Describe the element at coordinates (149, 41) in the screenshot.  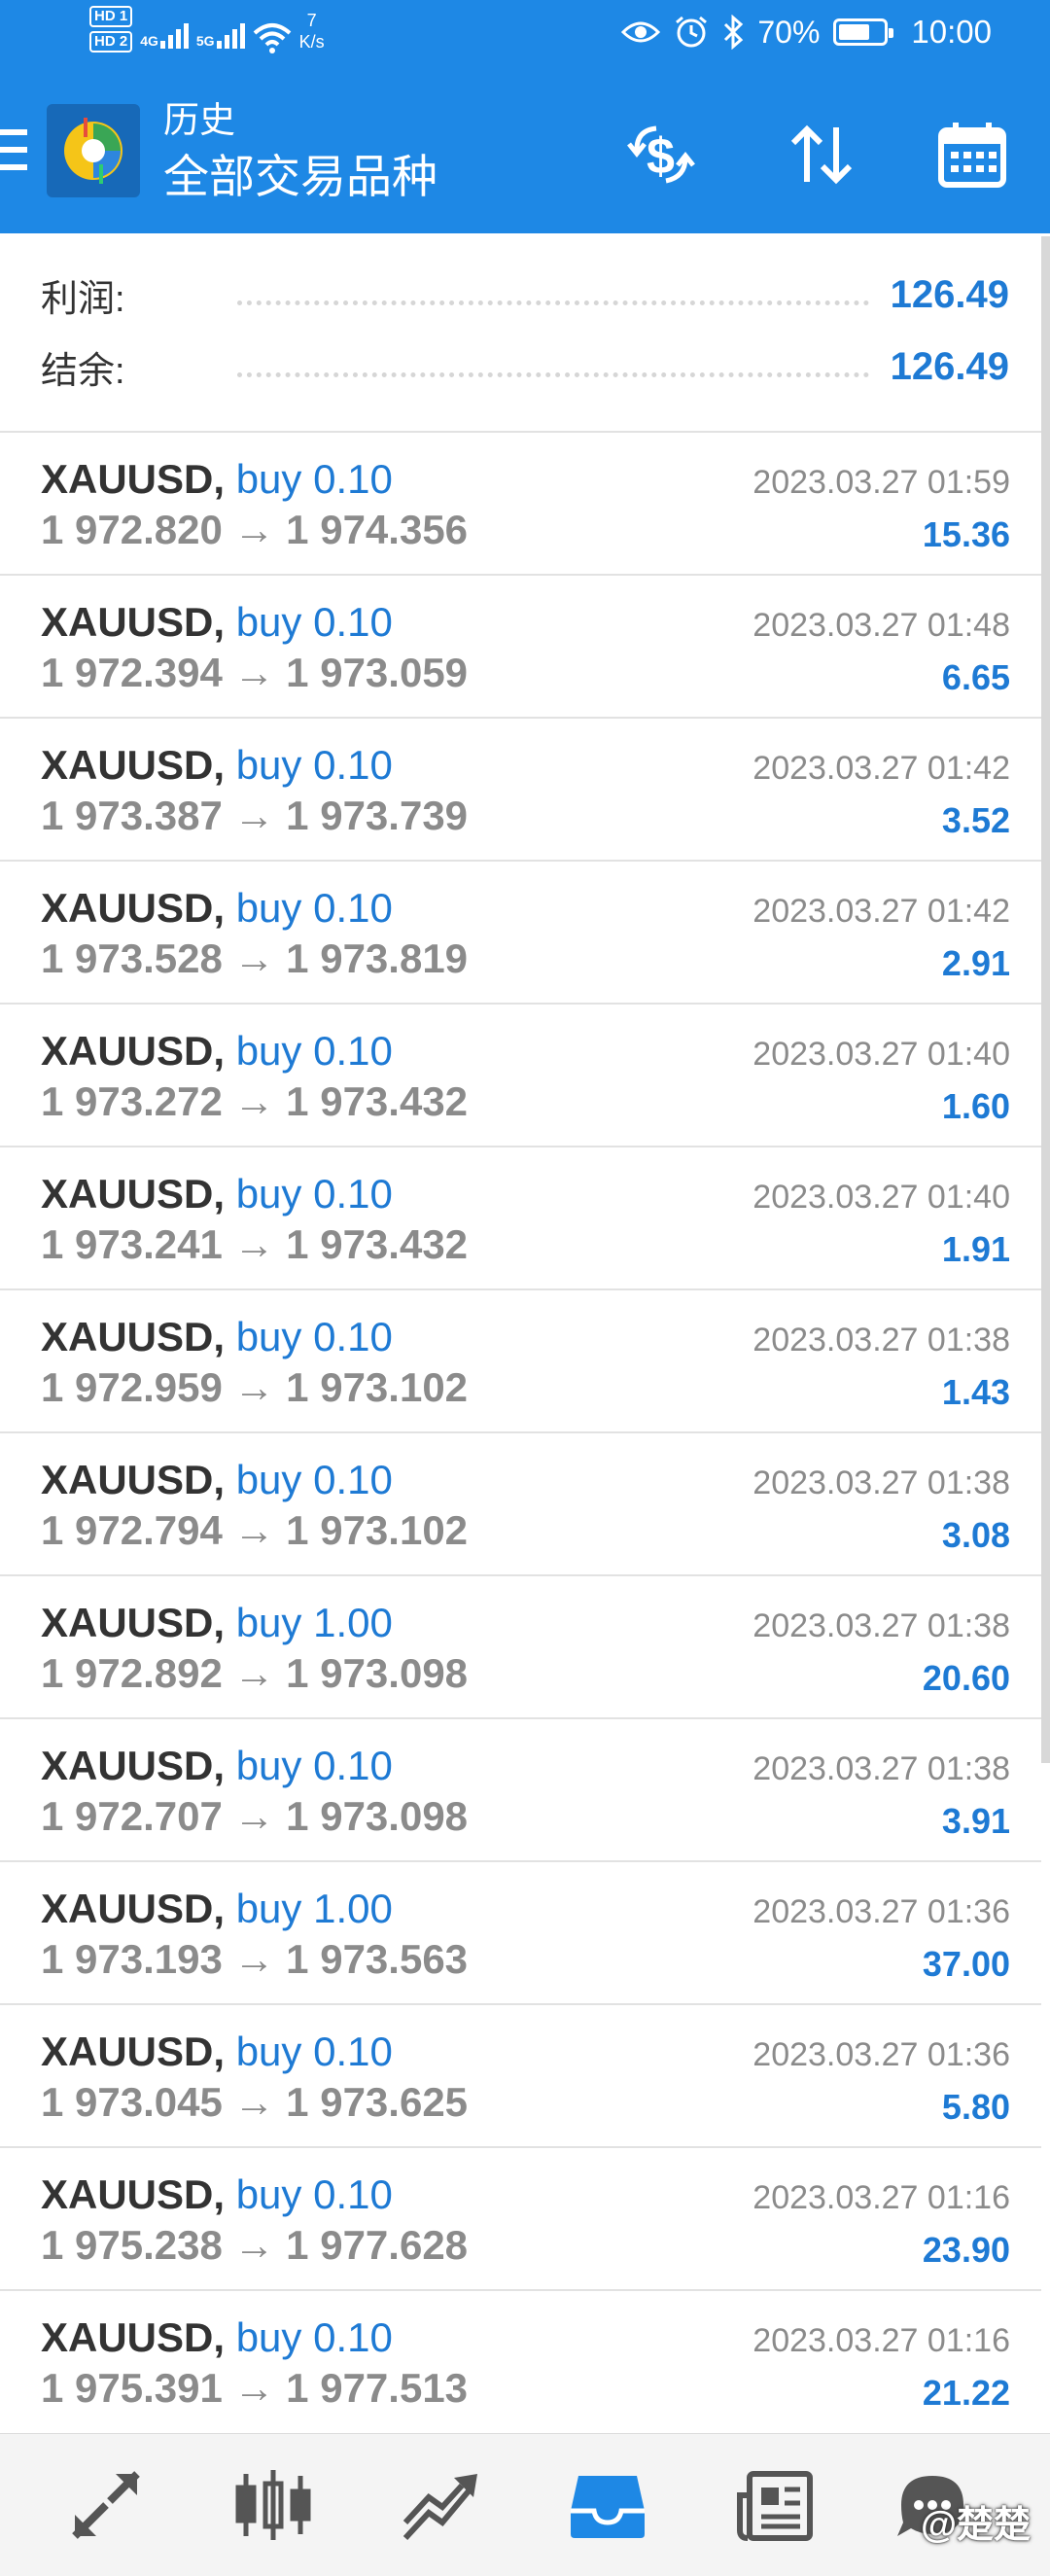
I see `sig1-label: 4G` at that location.